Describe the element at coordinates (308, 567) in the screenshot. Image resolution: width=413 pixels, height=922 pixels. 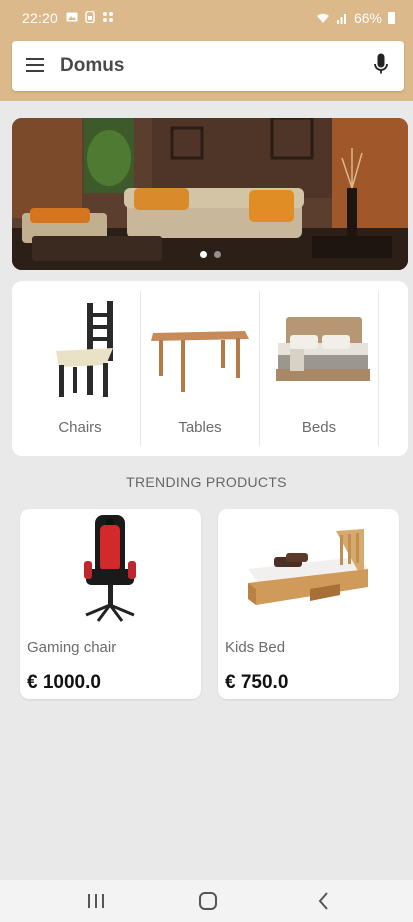
I see `kids-bed-image` at that location.